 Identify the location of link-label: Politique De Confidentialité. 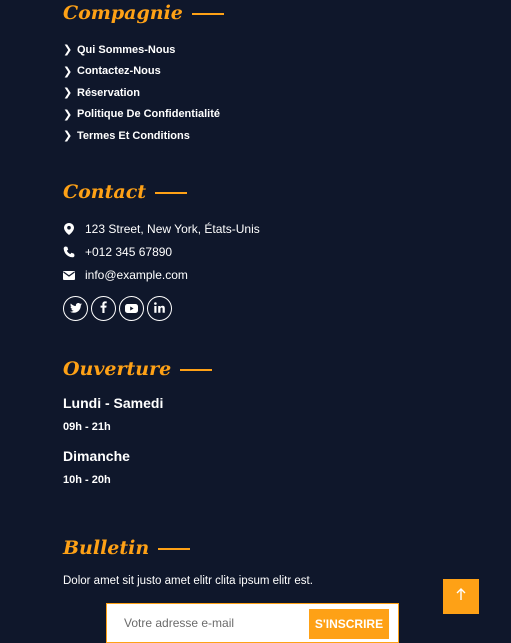
(149, 114).